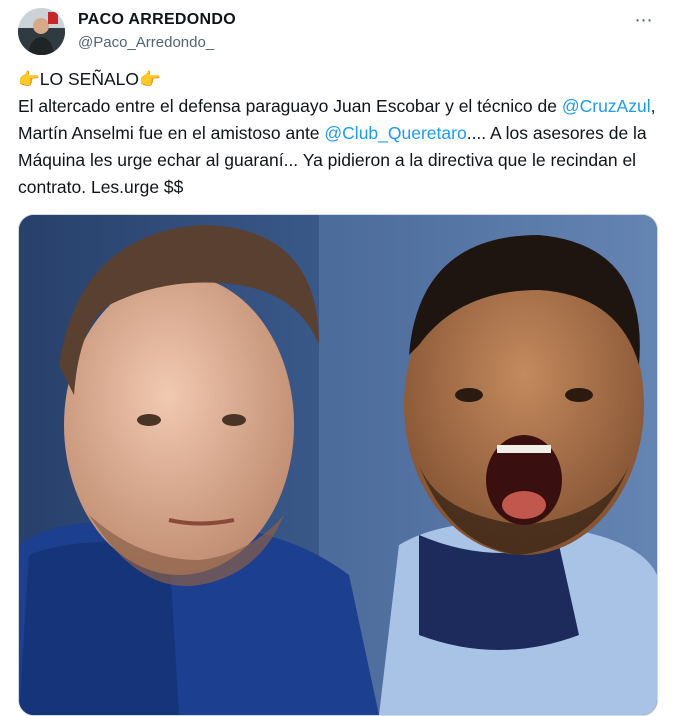  What do you see at coordinates (606, 106) in the screenshot?
I see `mention-cruzazul-link: @CruzAzul` at bounding box center [606, 106].